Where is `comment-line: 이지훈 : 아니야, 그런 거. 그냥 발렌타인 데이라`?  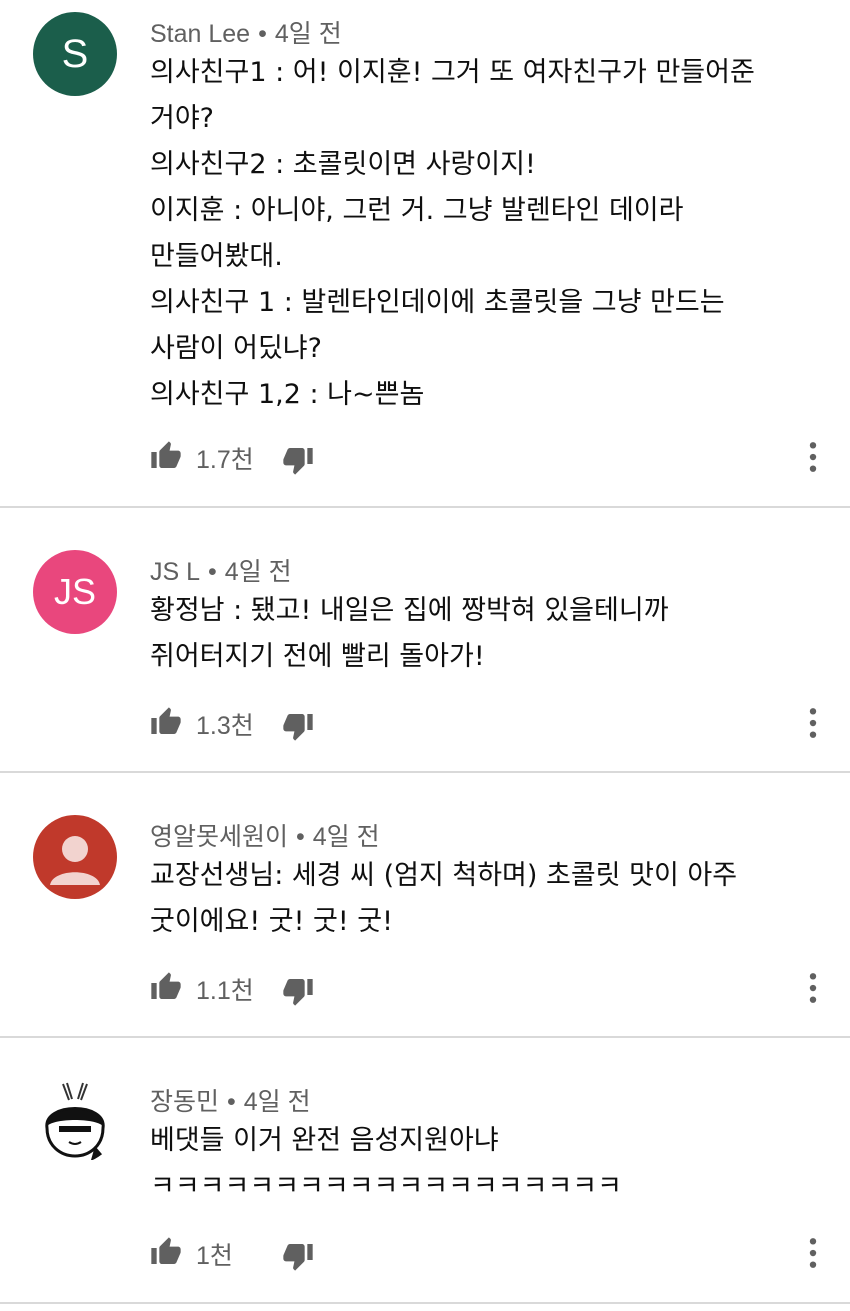 comment-line: 이지훈 : 아니야, 그런 거. 그냥 발렌타인 데이라 is located at coordinates (417, 210).